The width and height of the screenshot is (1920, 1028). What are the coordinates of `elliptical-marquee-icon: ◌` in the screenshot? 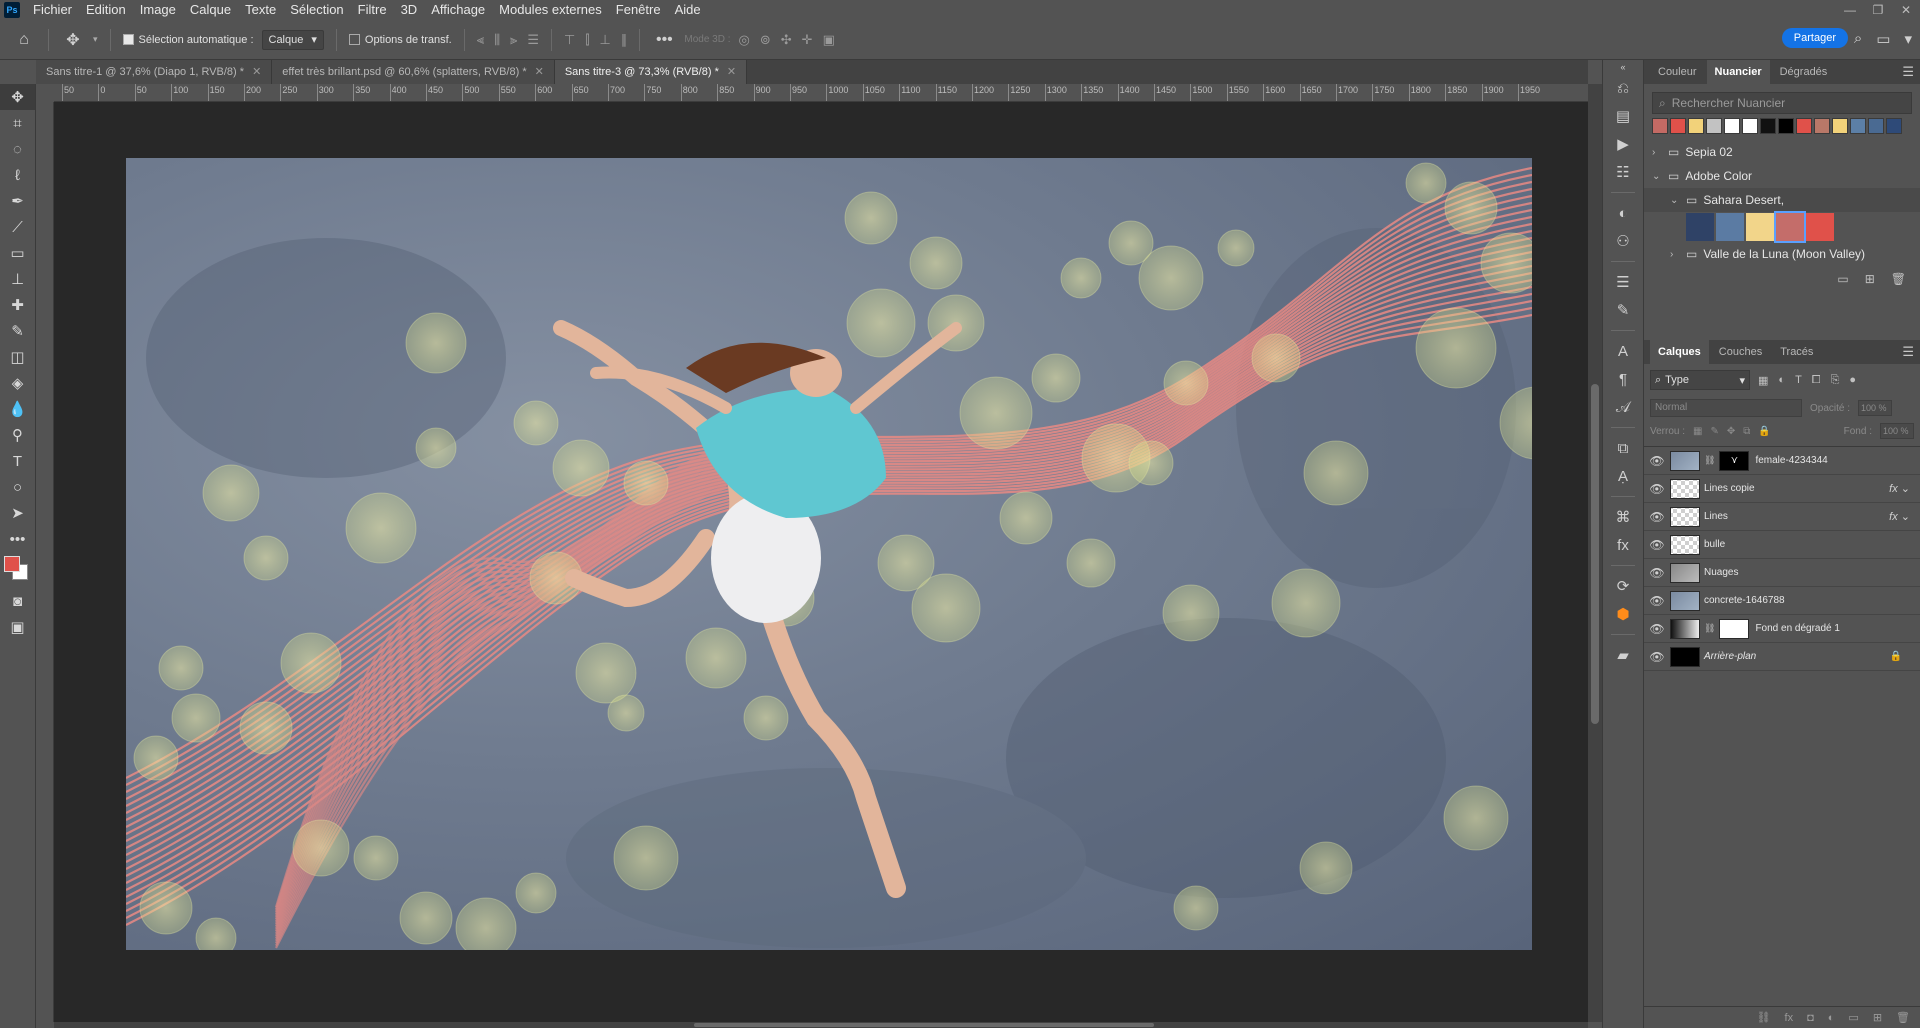 It's located at (17, 149).